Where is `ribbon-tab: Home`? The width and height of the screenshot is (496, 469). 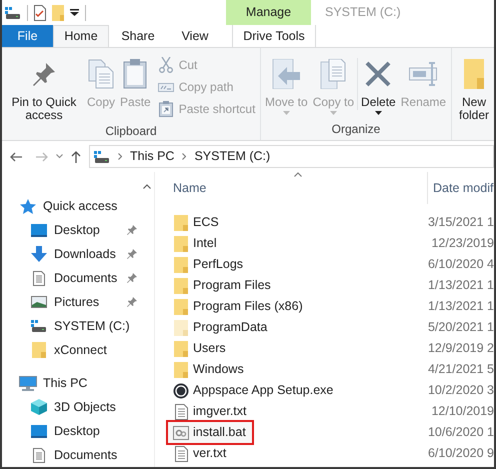
ribbon-tab: Home is located at coordinates (81, 36).